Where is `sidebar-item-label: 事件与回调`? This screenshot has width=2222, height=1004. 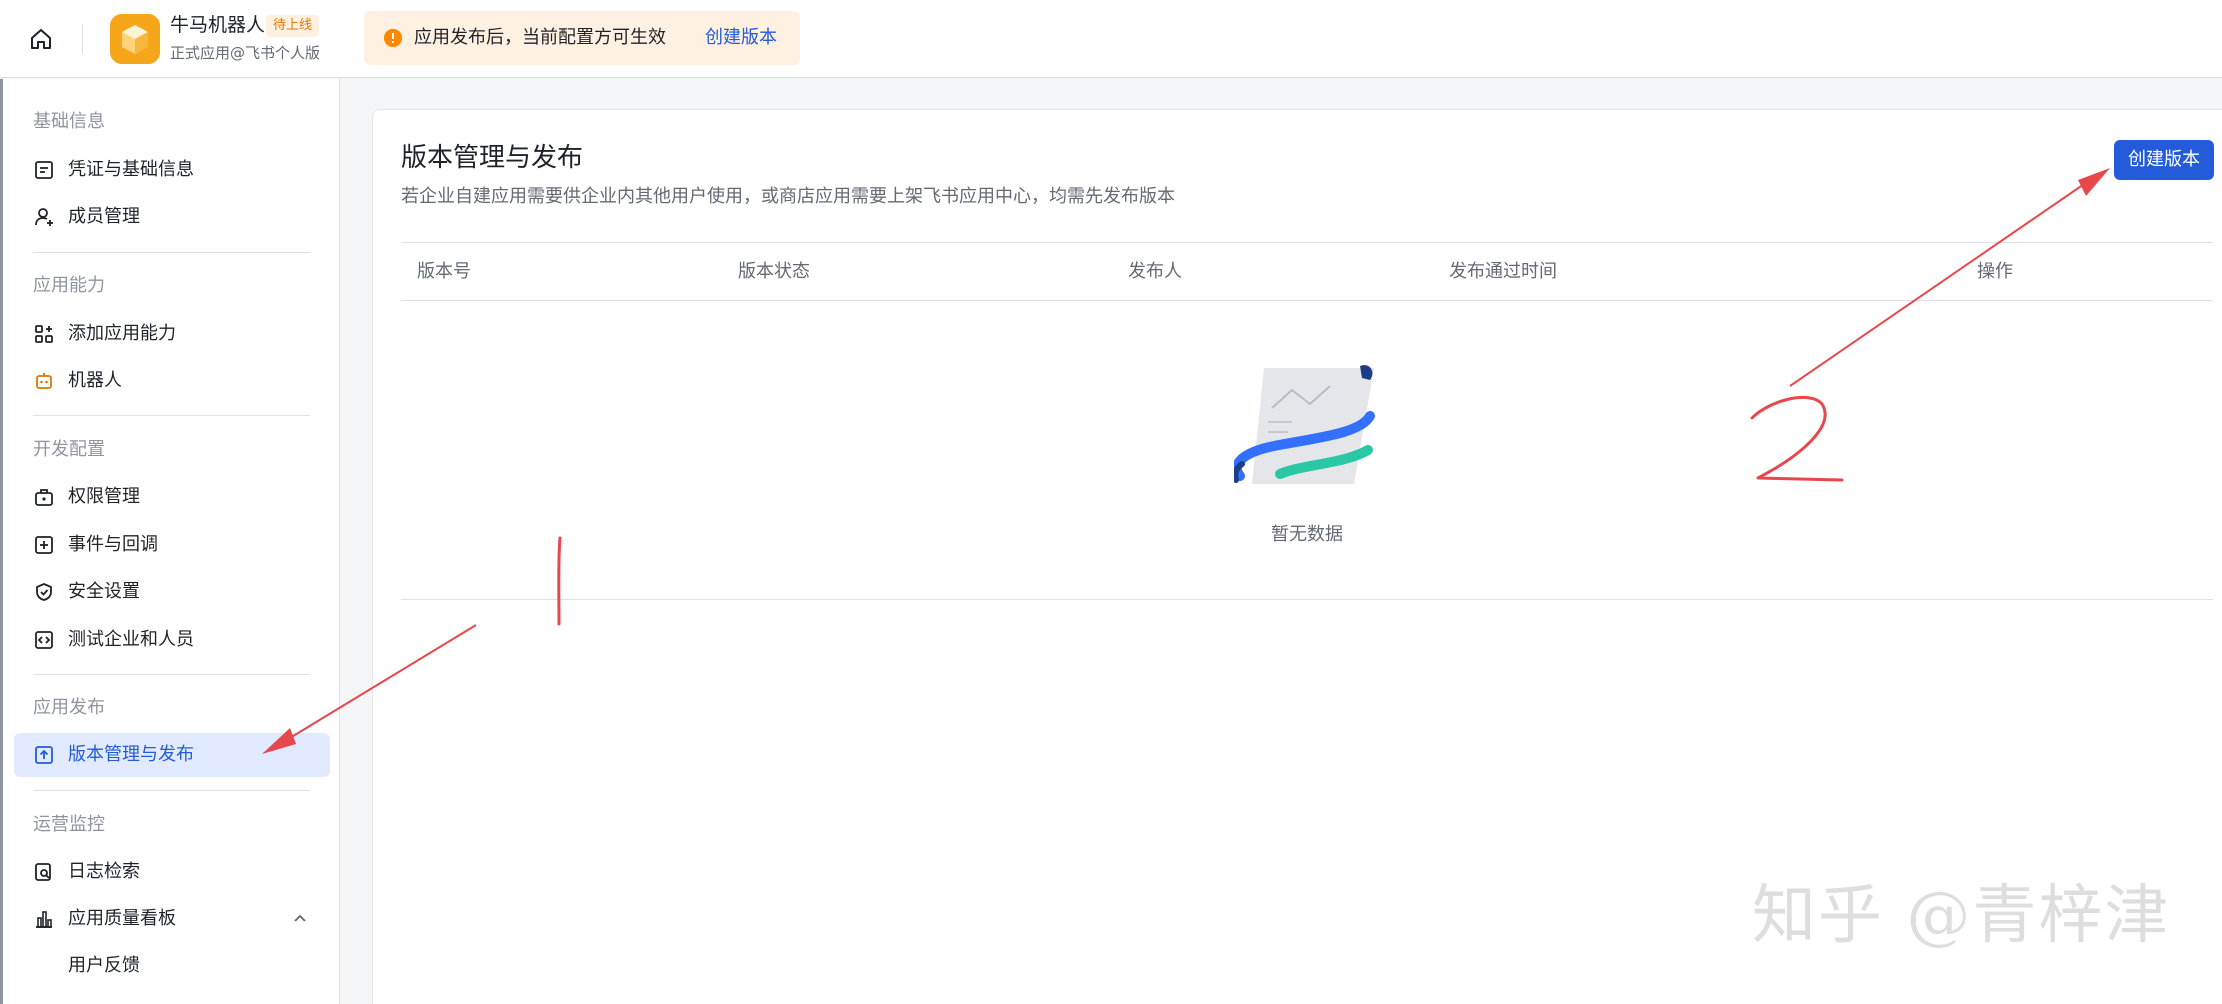
sidebar-item-label: 事件与回调 is located at coordinates (113, 544).